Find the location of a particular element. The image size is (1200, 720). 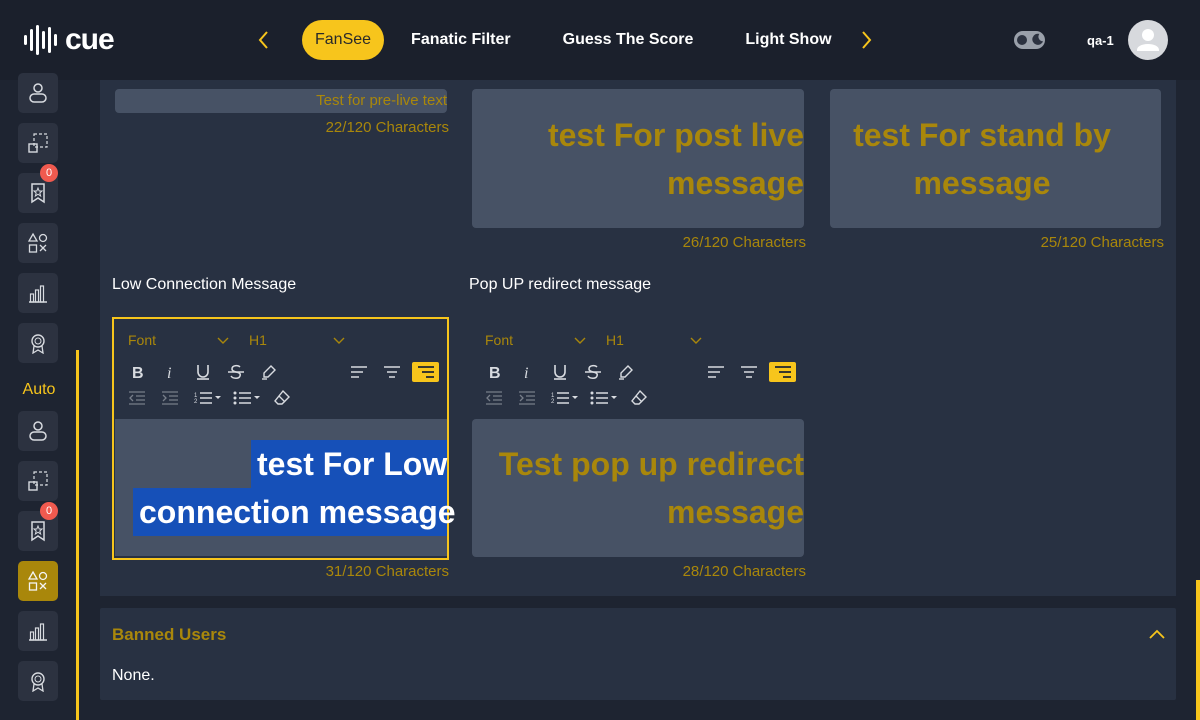

banned-users-value: None. is located at coordinates (133, 675).